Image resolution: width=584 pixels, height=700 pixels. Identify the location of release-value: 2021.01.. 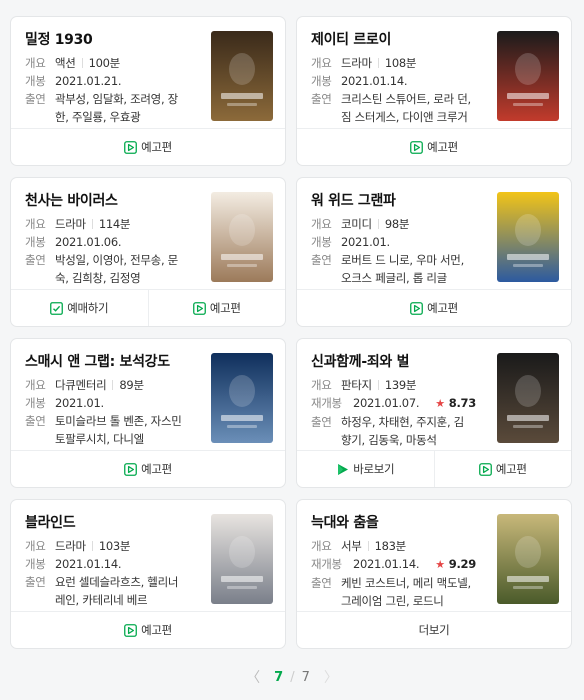
(365, 242).